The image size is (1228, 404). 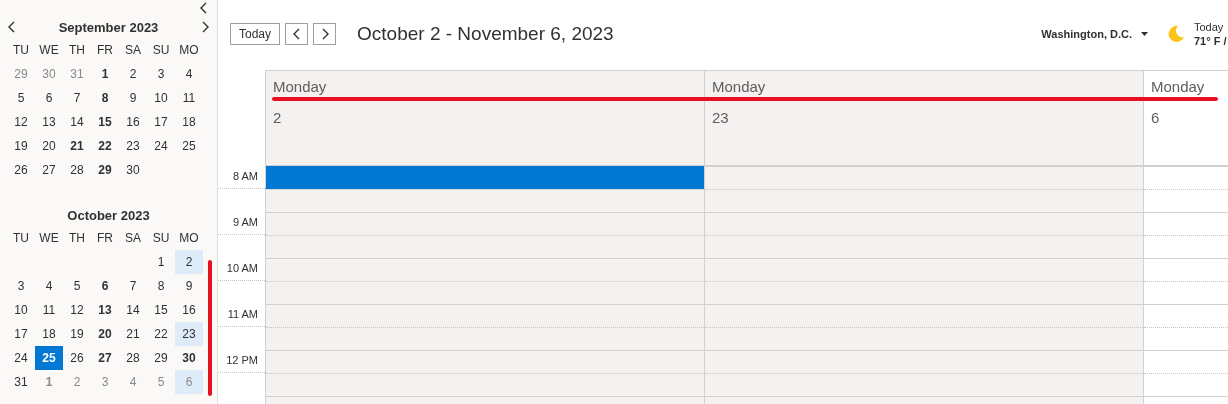 I want to click on weekday-label: SU, so click(x=161, y=50).